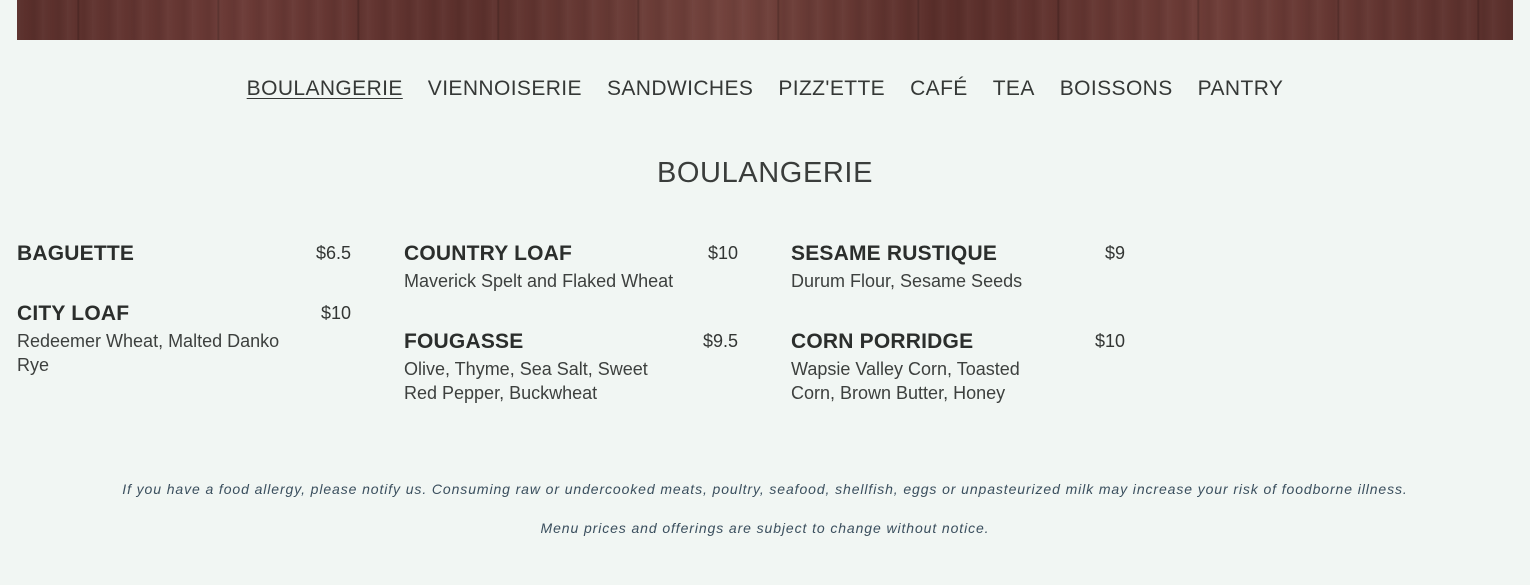  What do you see at coordinates (148, 353) in the screenshot?
I see `menu-item-description: Redeemer Wheat, Malted Danko Rye` at bounding box center [148, 353].